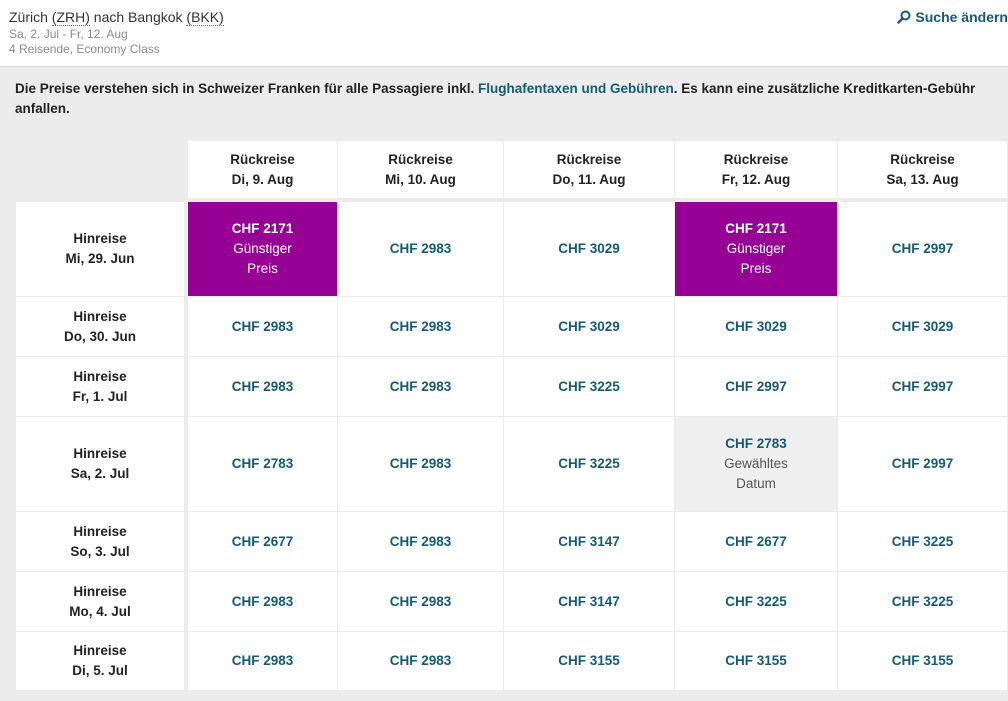 This screenshot has height=701, width=1008. I want to click on outbound-date-header-3: Hinreise Fr, 1. Jul, so click(100, 386).